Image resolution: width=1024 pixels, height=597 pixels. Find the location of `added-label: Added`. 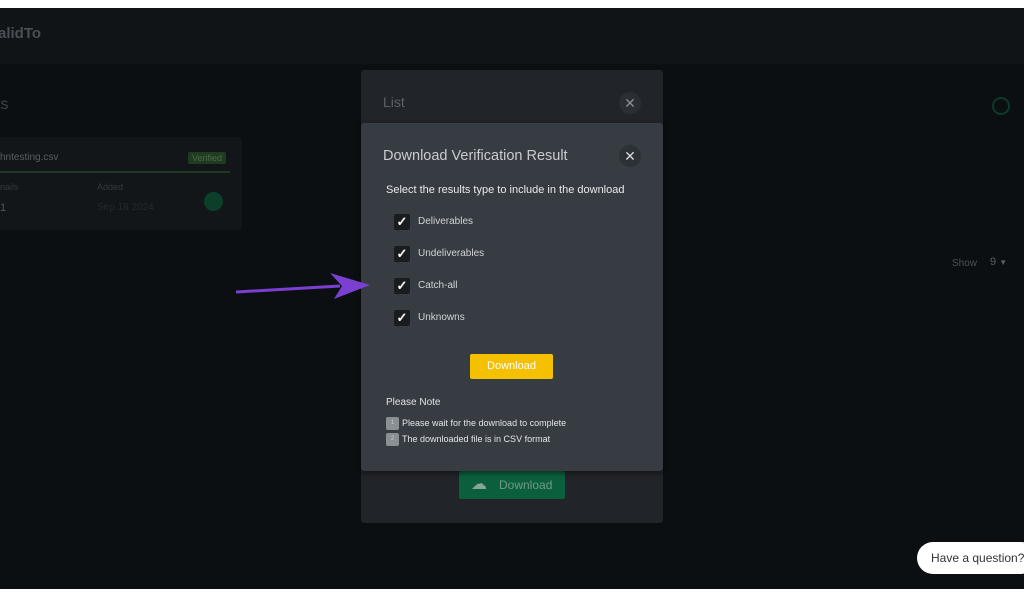

added-label: Added is located at coordinates (110, 187).